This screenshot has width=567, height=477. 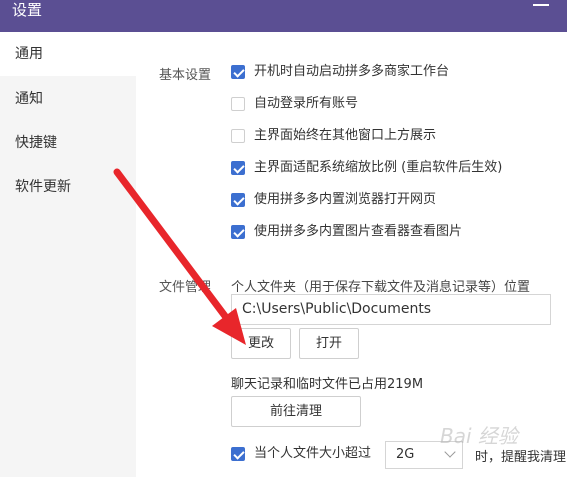 I want to click on title-bar: 设置, so click(x=283, y=16).